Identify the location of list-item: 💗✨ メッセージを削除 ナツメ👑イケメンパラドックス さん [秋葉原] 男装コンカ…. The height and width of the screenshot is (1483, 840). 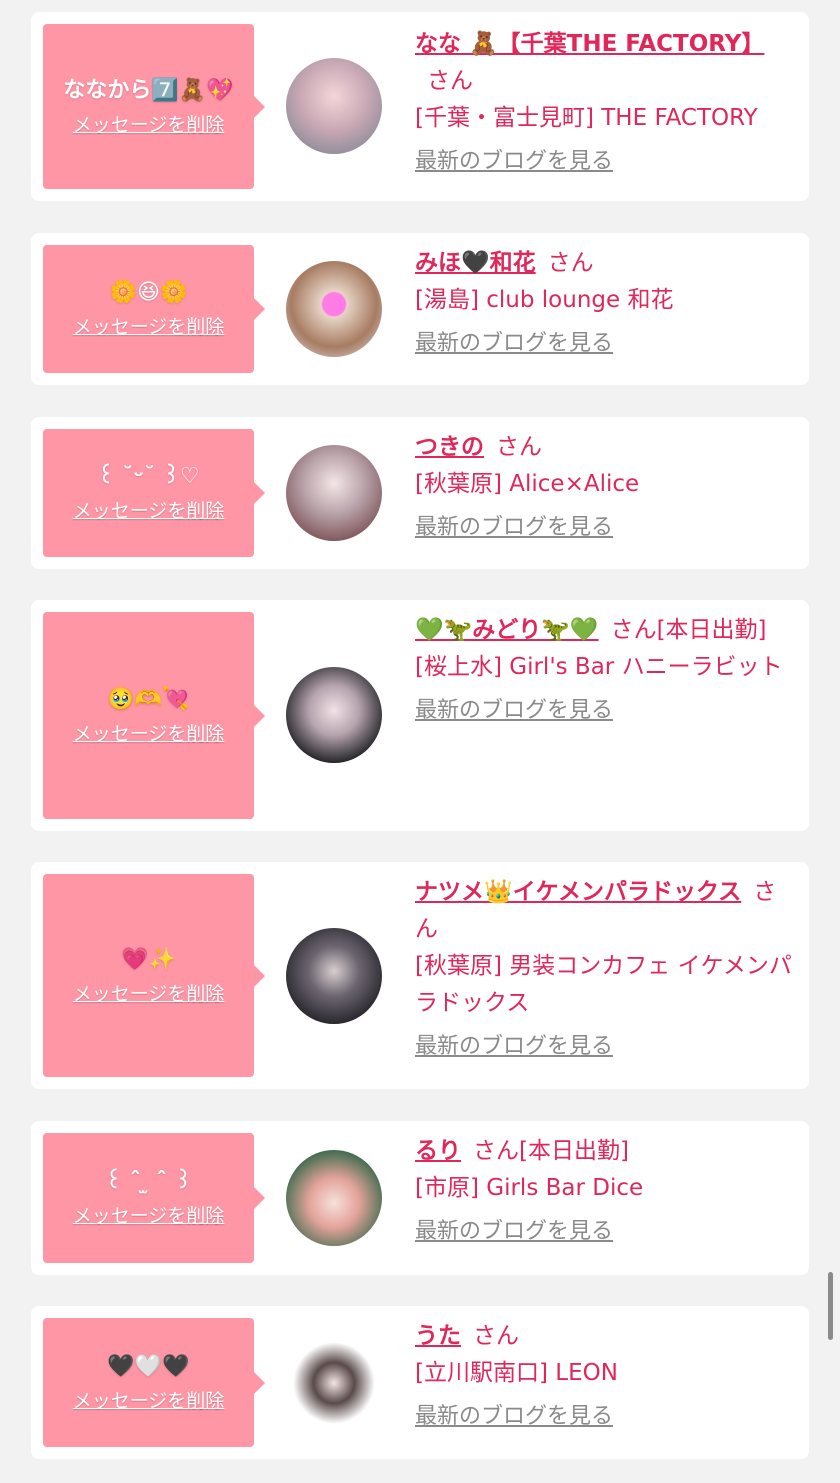
(420, 975).